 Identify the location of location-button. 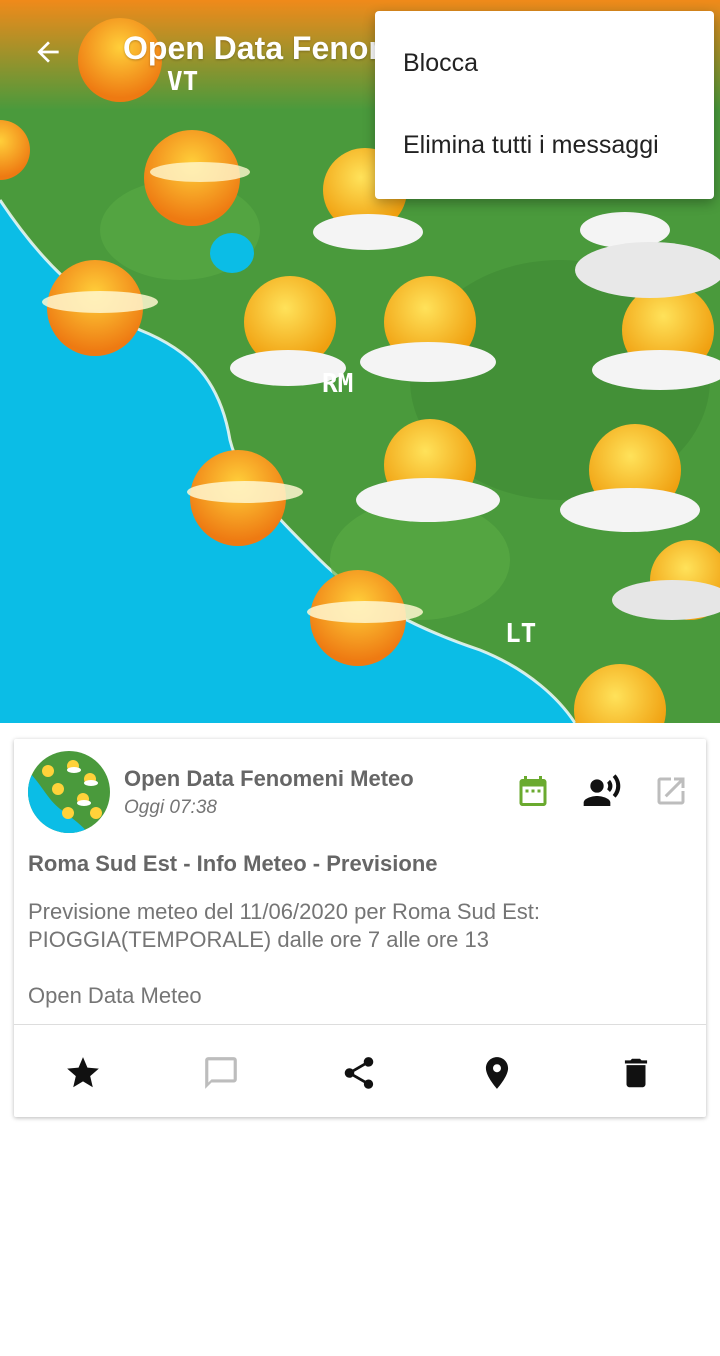
(497, 1073).